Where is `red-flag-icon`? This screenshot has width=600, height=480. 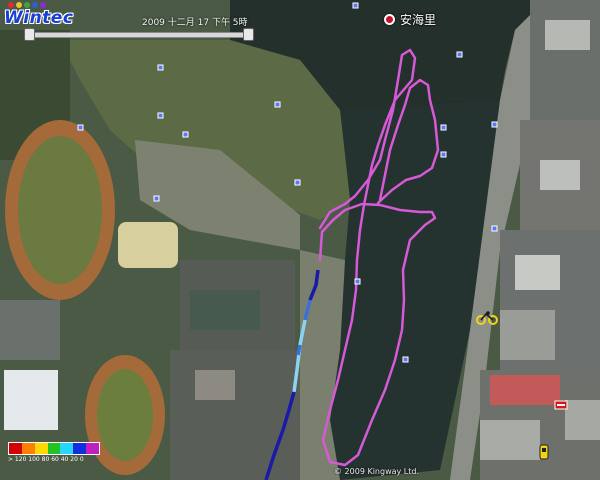
red-flag-icon is located at coordinates (561, 406).